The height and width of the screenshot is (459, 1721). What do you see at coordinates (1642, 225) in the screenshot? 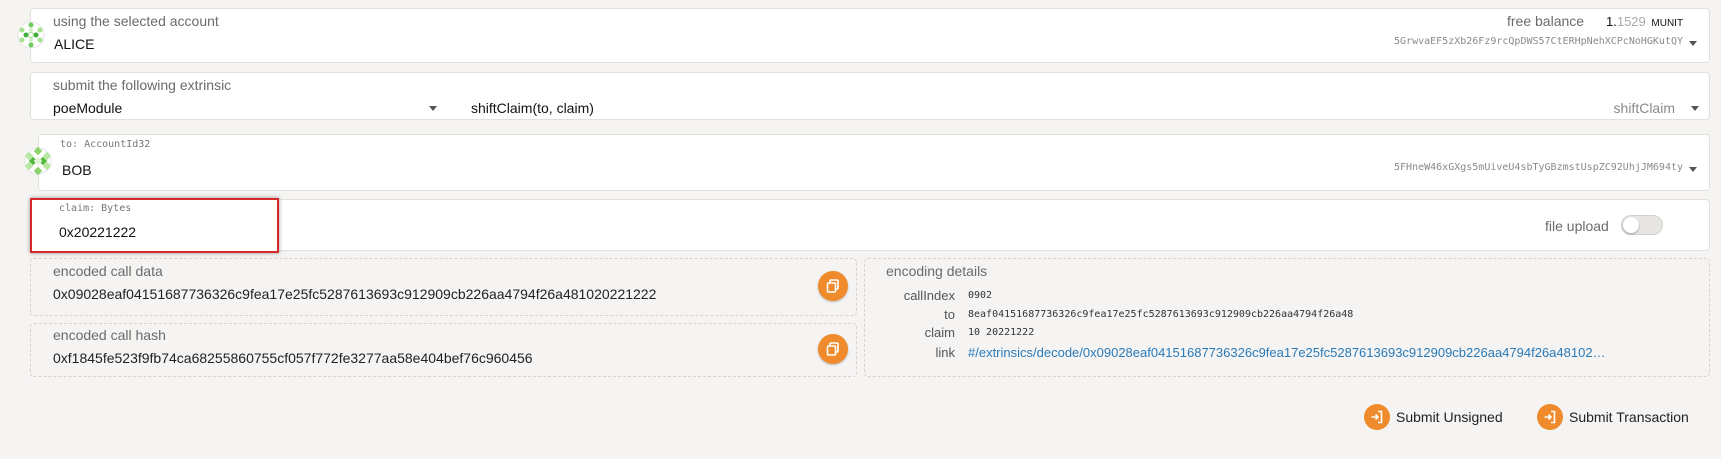
I see `file-upload-toggle` at bounding box center [1642, 225].